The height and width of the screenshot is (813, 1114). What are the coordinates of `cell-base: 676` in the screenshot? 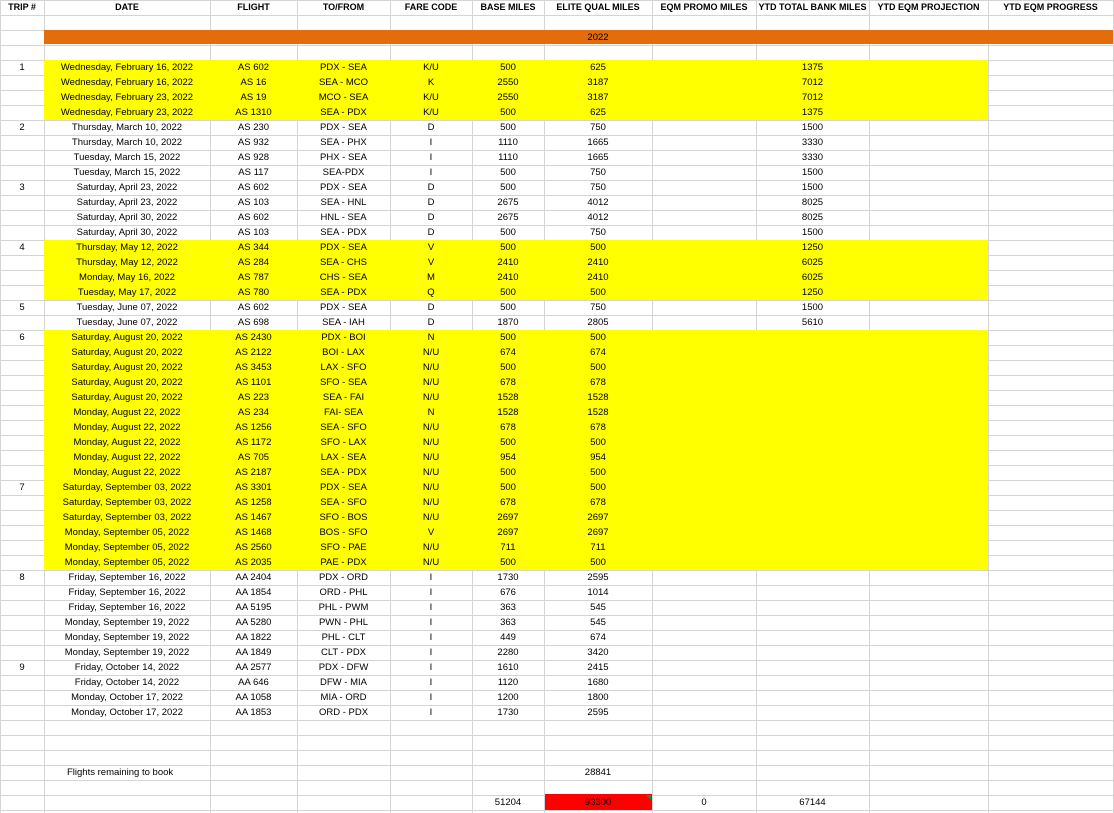 It's located at (508, 592).